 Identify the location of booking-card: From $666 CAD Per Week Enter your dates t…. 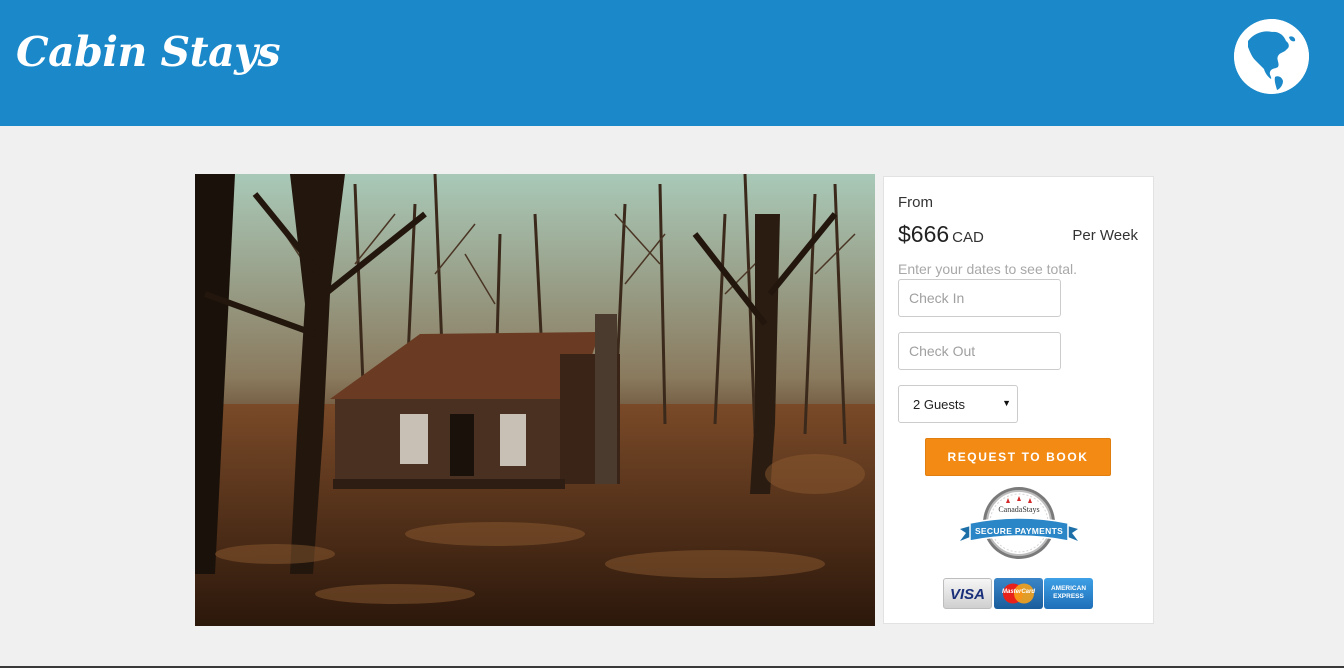
(1018, 400).